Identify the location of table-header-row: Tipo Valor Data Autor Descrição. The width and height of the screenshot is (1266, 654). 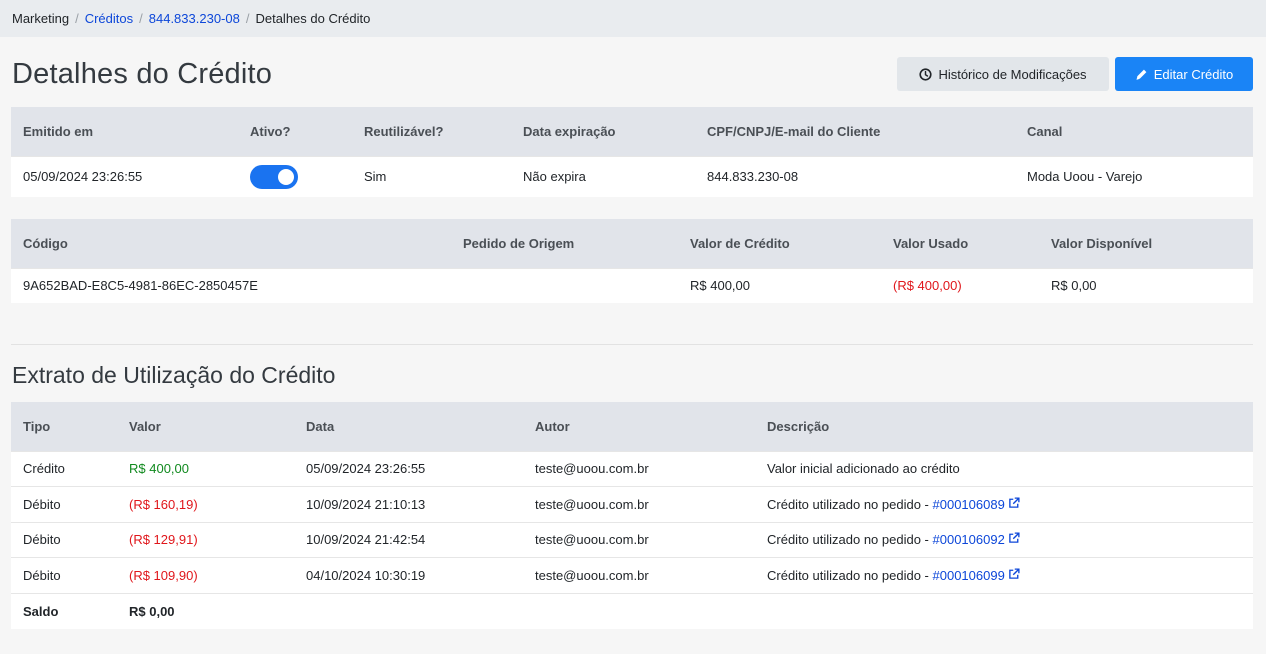
(632, 426).